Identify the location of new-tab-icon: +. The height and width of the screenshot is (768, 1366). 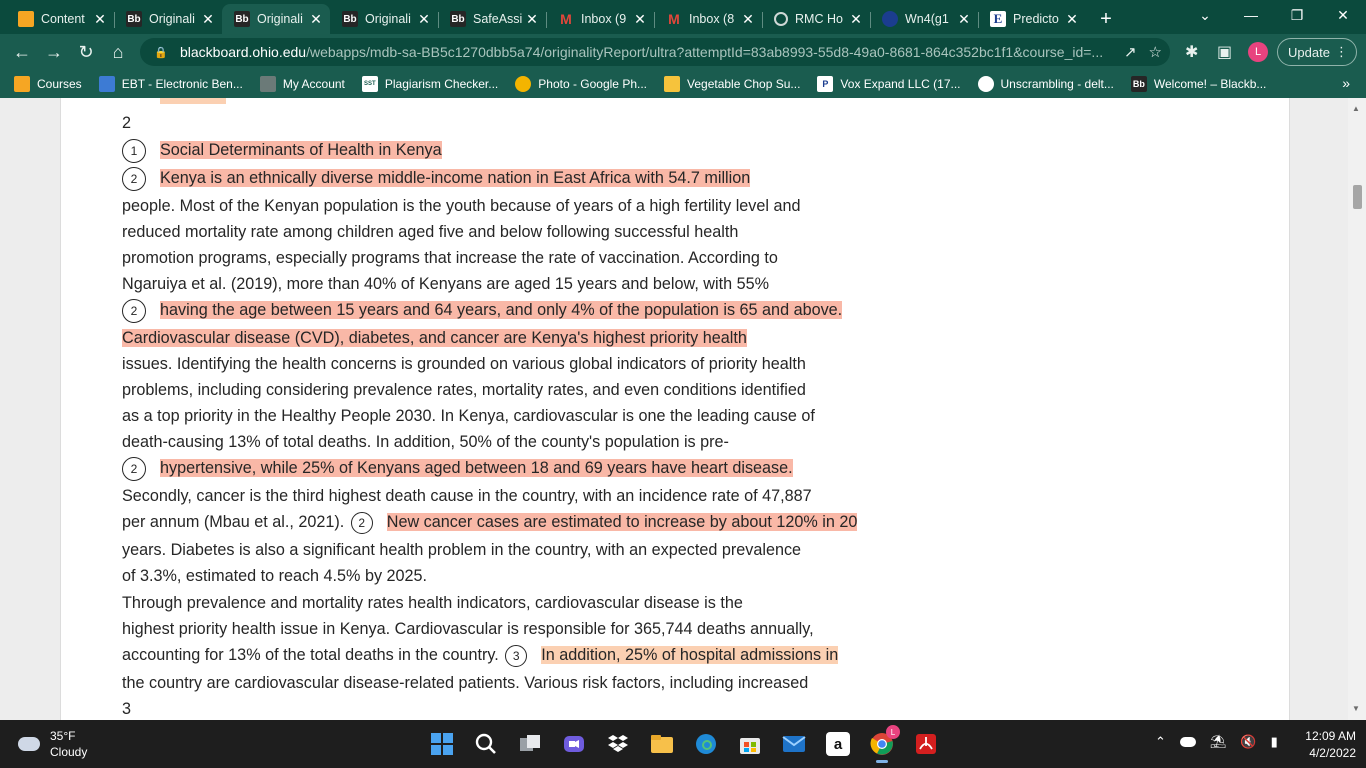
(1106, 19).